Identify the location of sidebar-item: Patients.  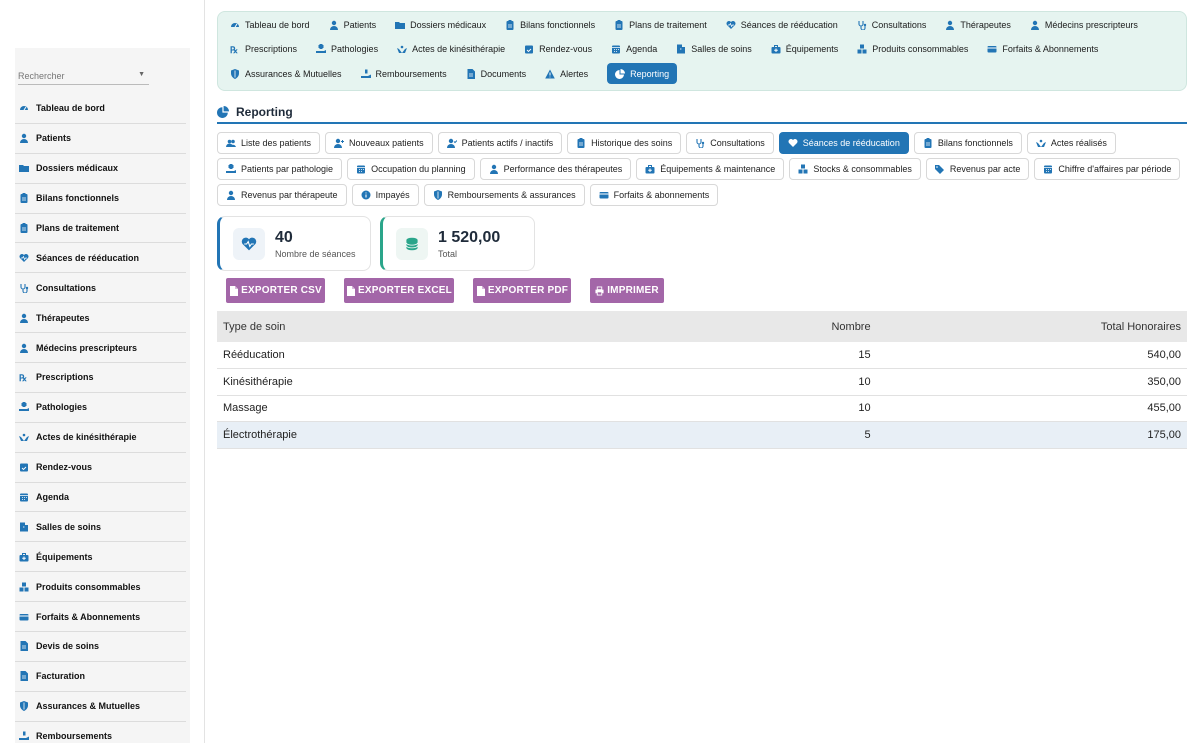
(100, 139).